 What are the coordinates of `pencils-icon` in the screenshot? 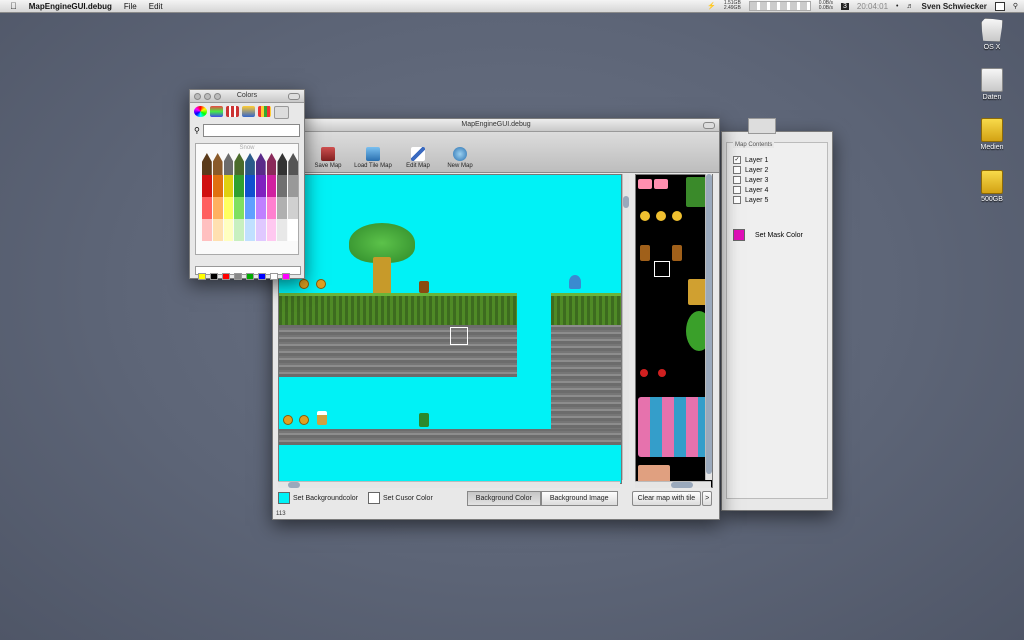 It's located at (281, 112).